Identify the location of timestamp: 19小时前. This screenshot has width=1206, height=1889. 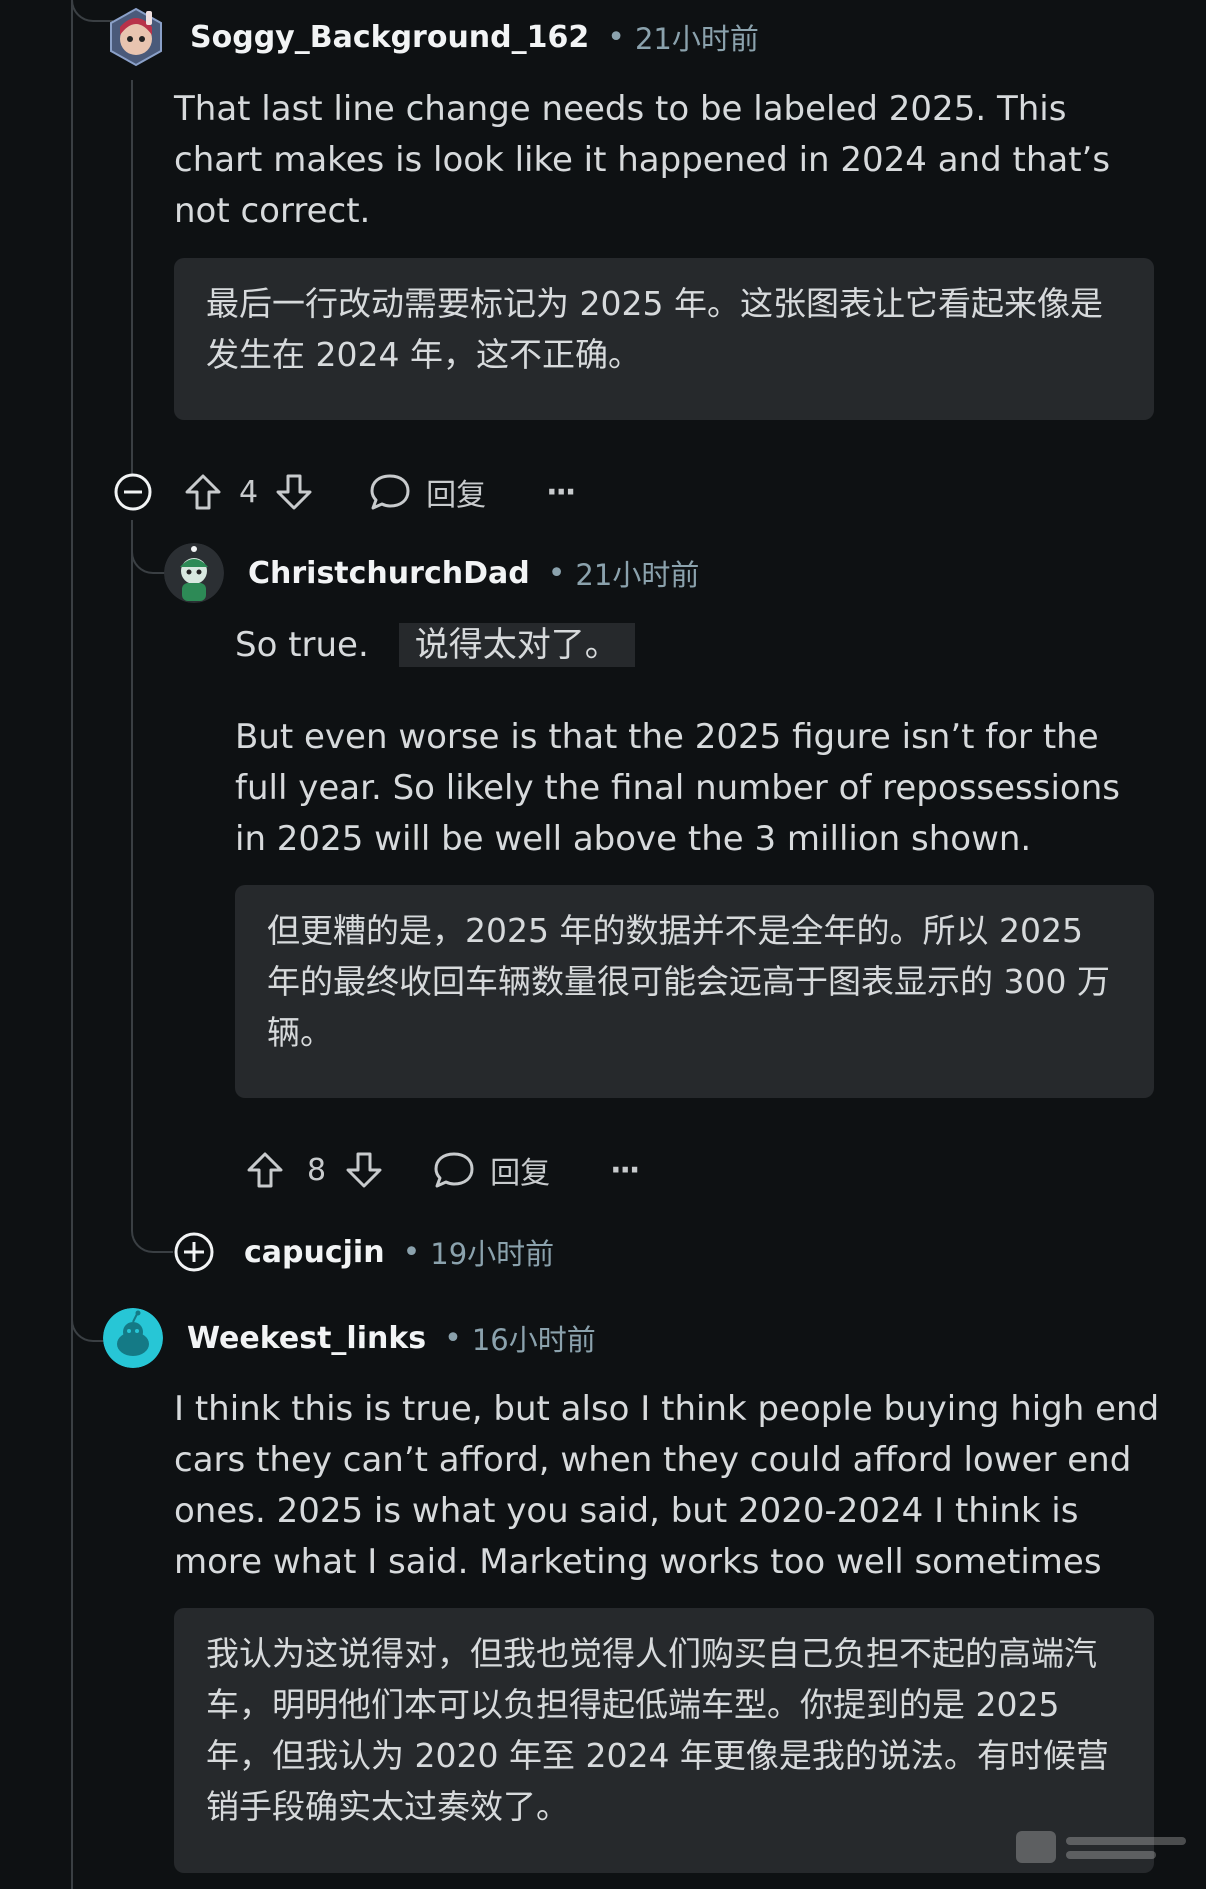
(492, 1254).